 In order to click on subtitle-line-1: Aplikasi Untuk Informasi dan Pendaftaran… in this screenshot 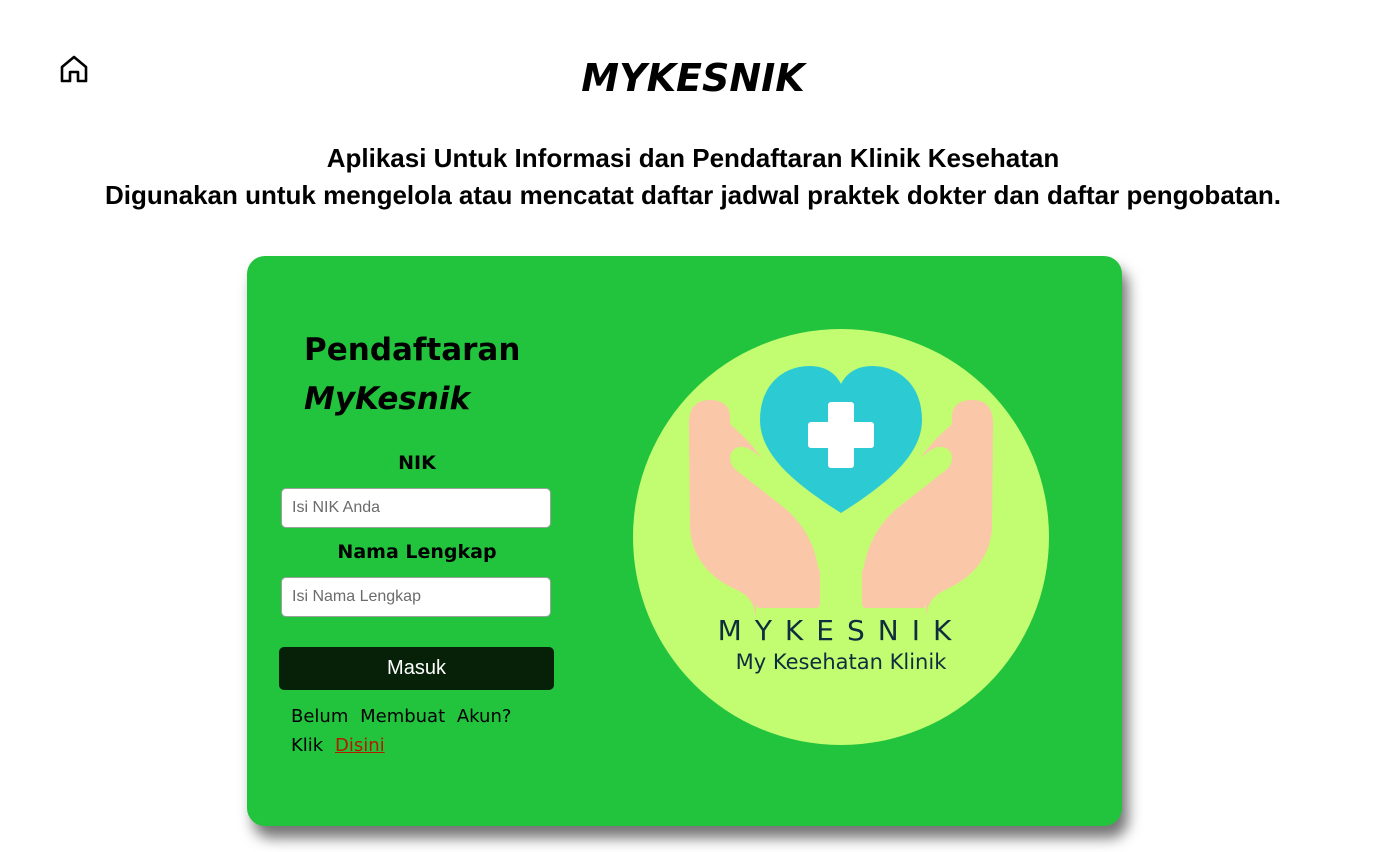, I will do `click(693, 158)`.